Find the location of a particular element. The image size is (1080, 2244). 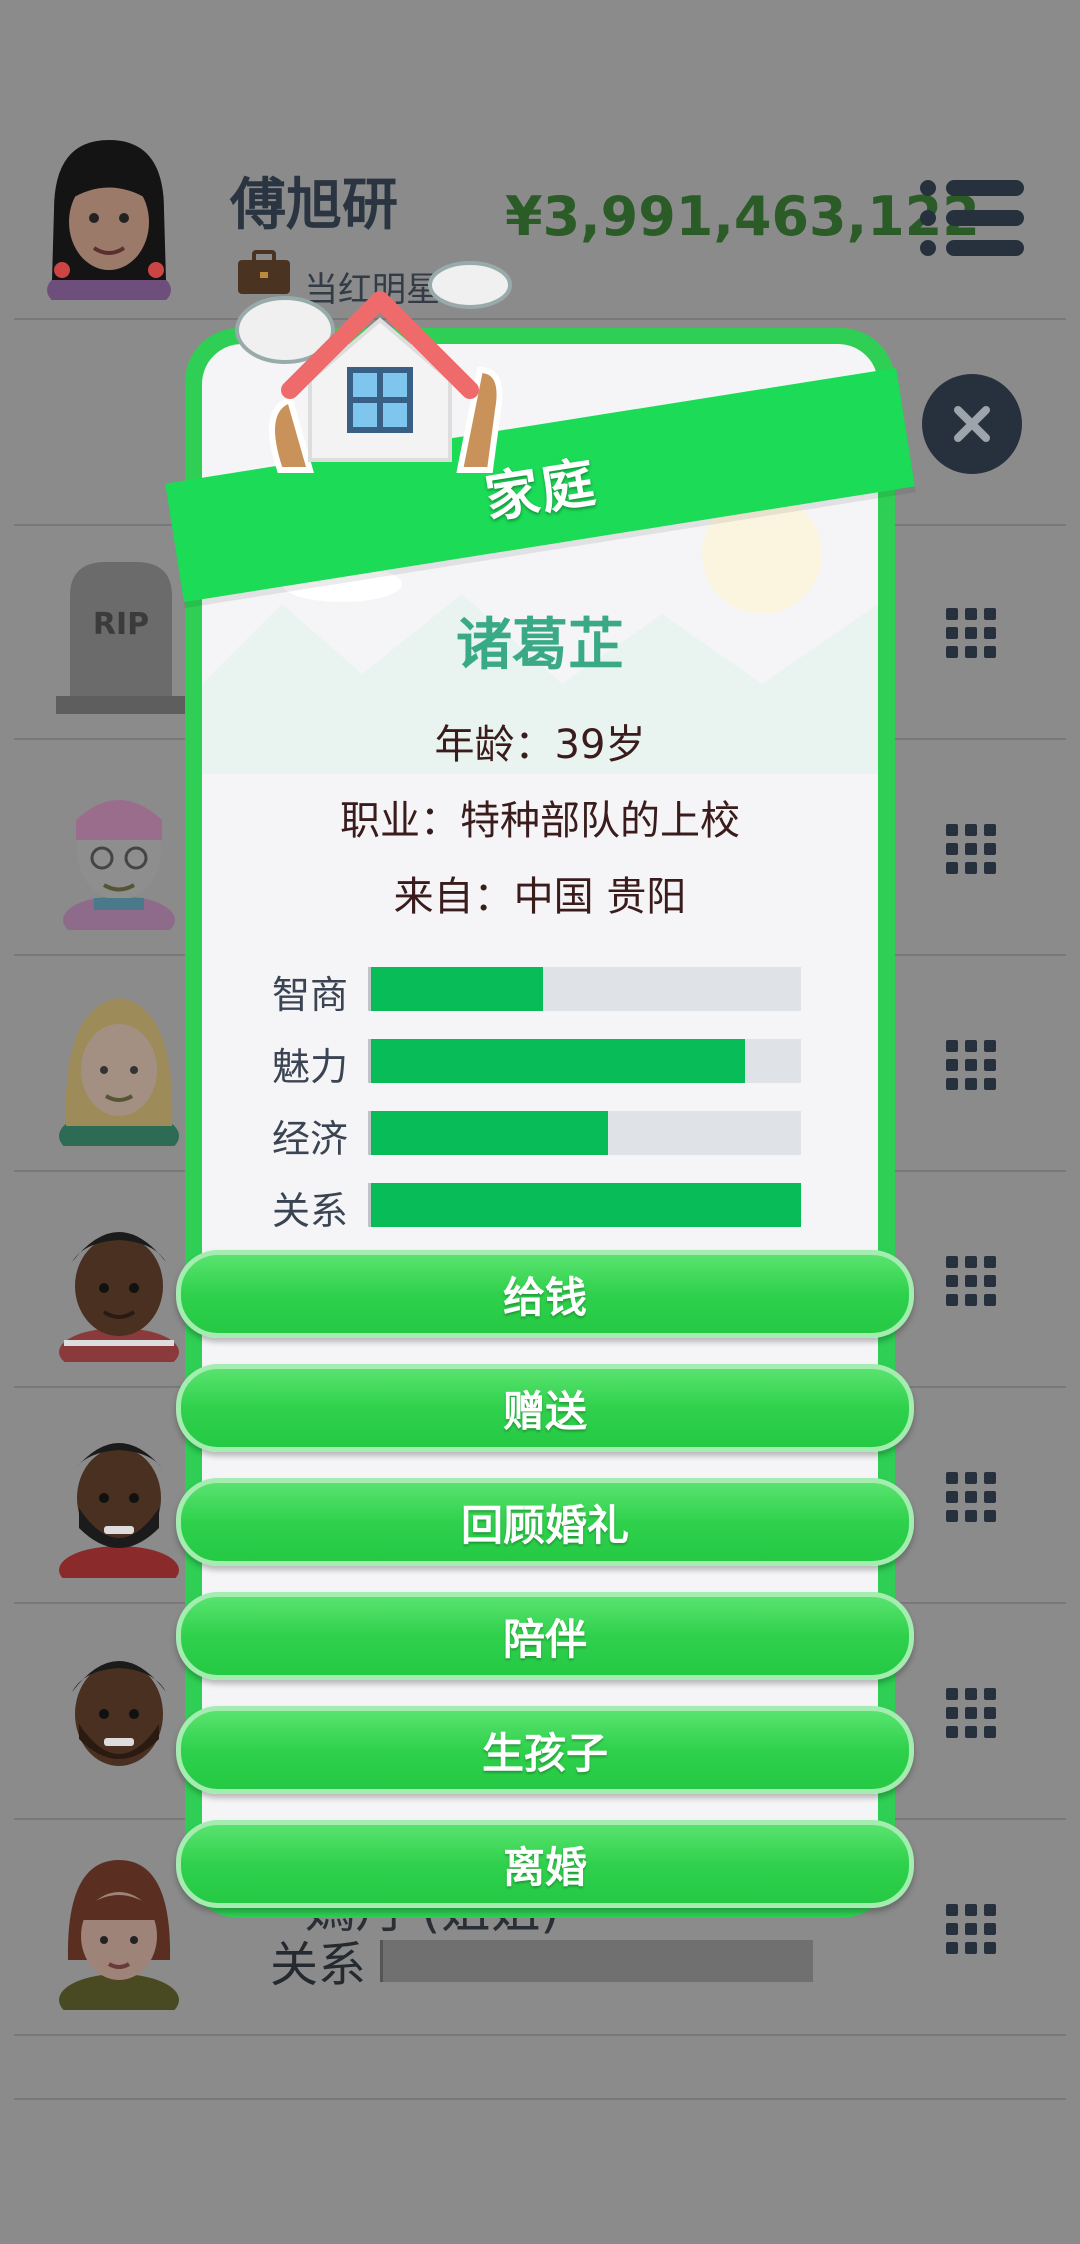

stat-bar-economy is located at coordinates (584, 1133).